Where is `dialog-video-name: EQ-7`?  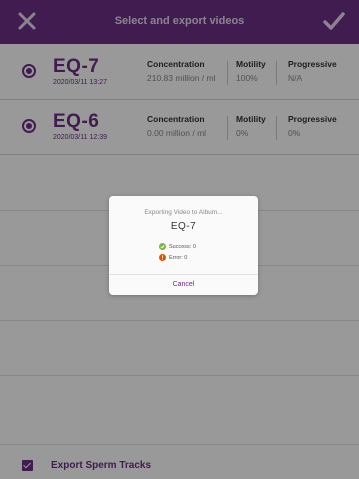 dialog-video-name: EQ-7 is located at coordinates (183, 226).